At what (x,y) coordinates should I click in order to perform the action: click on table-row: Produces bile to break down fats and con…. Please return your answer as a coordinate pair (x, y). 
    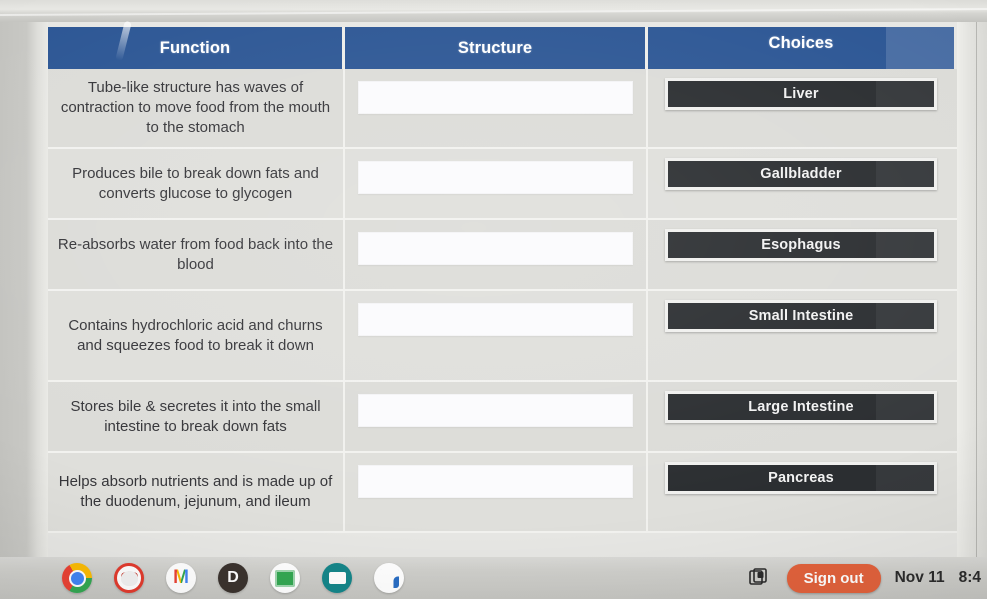
    Looking at the image, I should click on (502, 184).